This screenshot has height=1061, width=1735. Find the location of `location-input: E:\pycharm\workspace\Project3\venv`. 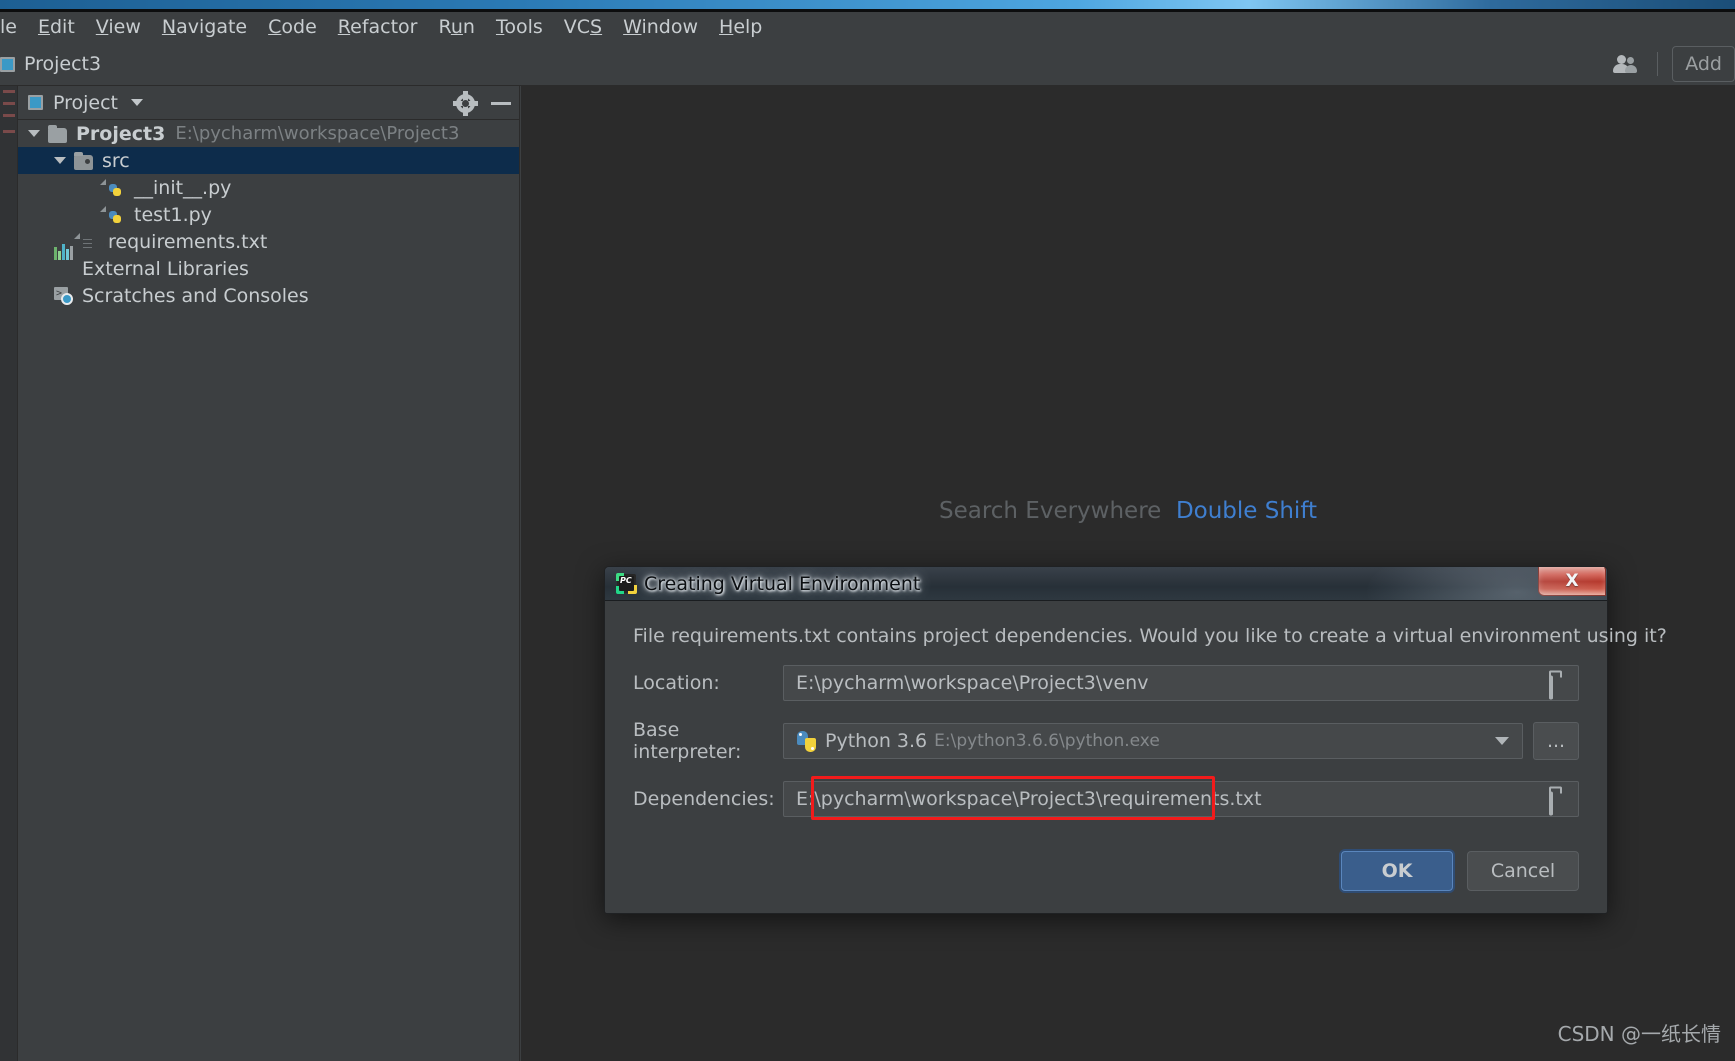

location-input: E:\pycharm\workspace\Project3\venv is located at coordinates (1181, 683).